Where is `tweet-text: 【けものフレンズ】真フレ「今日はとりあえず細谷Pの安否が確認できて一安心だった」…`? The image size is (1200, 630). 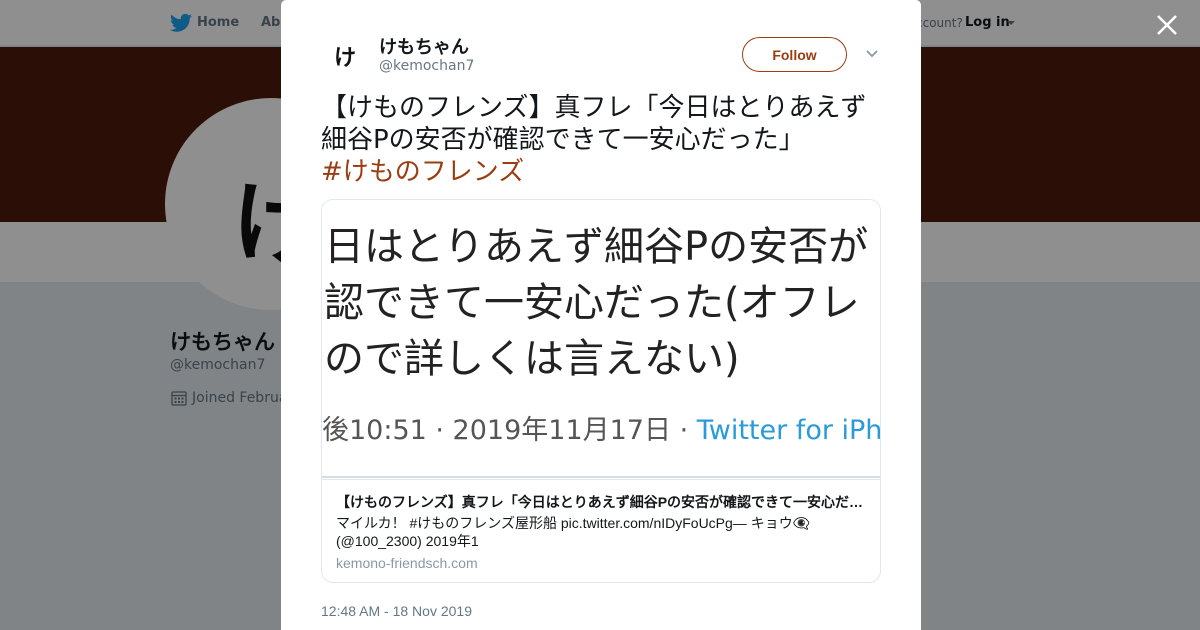 tweet-text: 【けものフレンズ】真フレ「今日はとりあえず細谷Pの安否が確認できて一安心だった」… is located at coordinates (604, 140).